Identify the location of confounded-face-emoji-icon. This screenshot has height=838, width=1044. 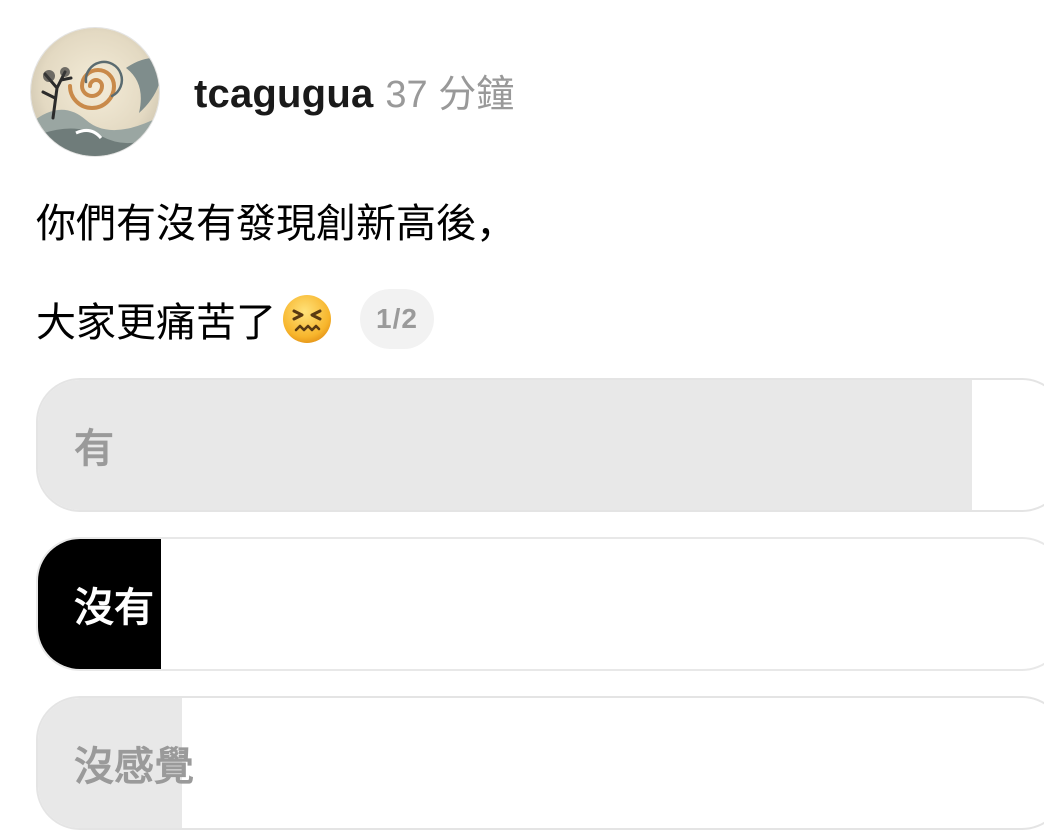
(307, 319).